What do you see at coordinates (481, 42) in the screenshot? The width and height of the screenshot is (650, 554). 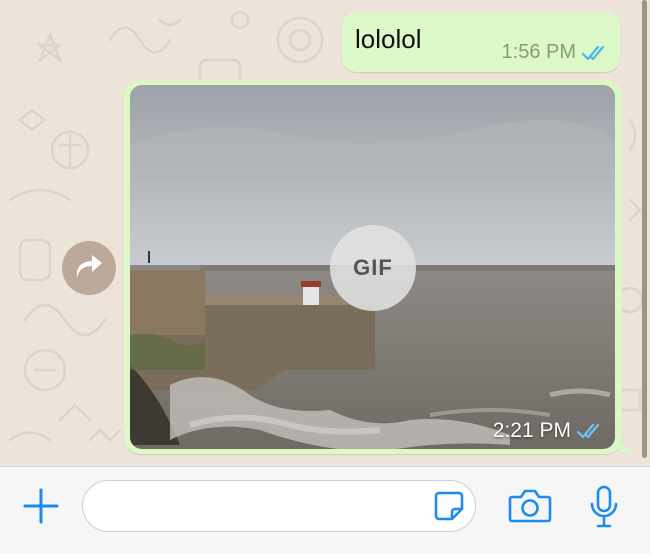 I see `message-bubble-text: lololol 1:56 PM` at bounding box center [481, 42].